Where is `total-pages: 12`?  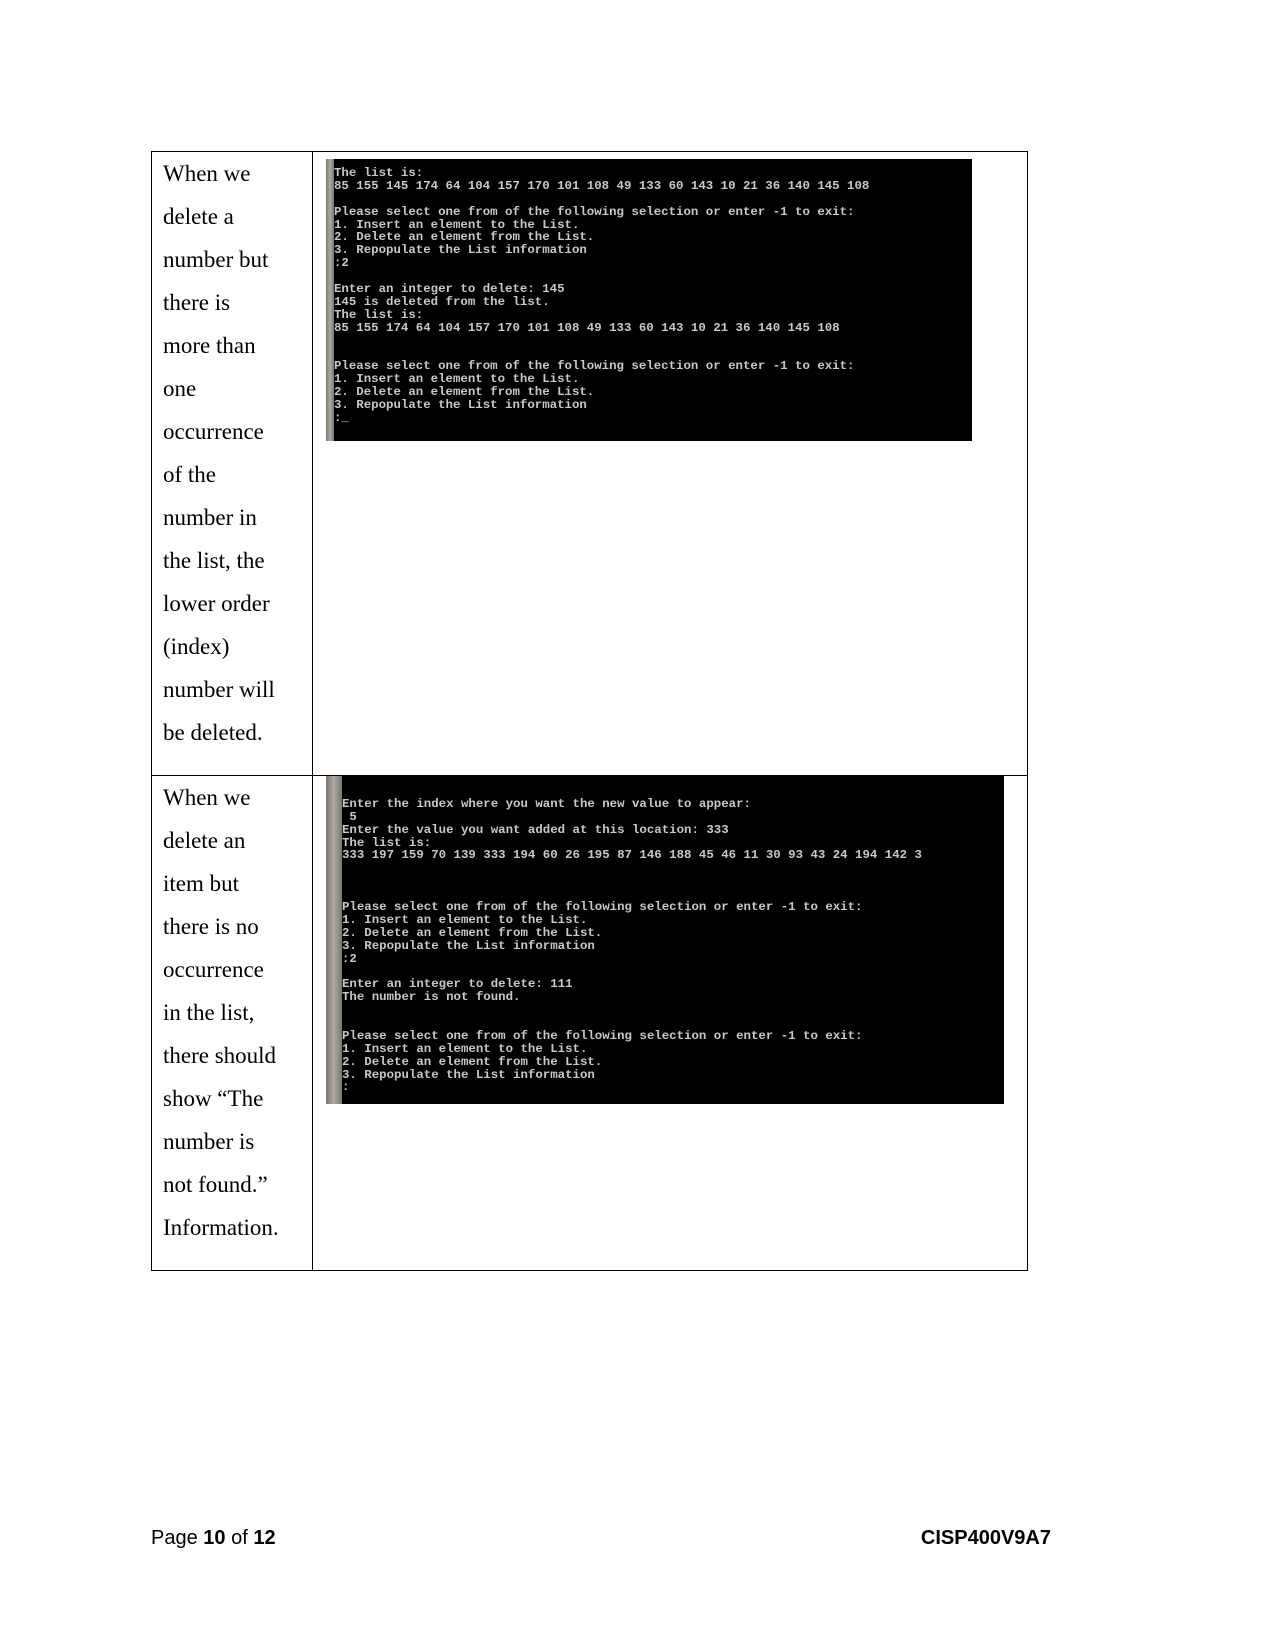 total-pages: 12 is located at coordinates (264, 1538).